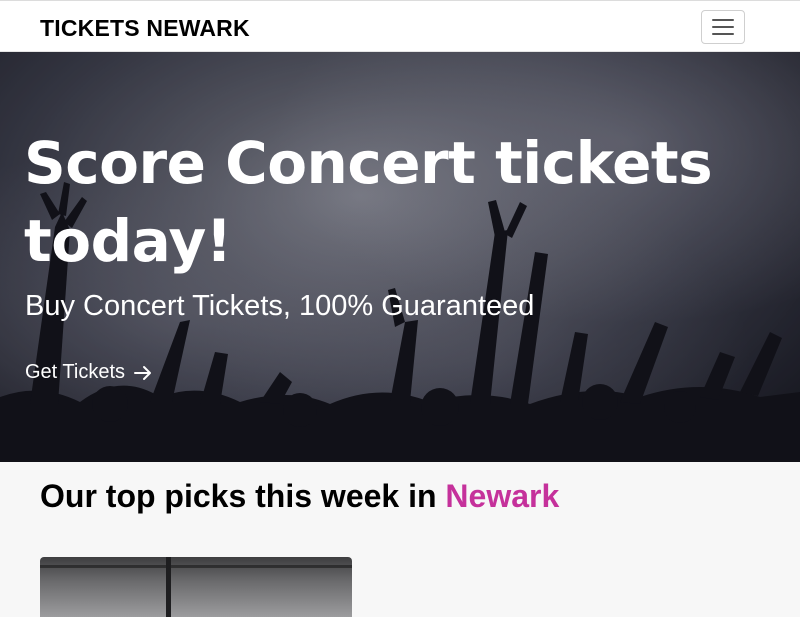  I want to click on top-picks-city: Newark, so click(502, 496).